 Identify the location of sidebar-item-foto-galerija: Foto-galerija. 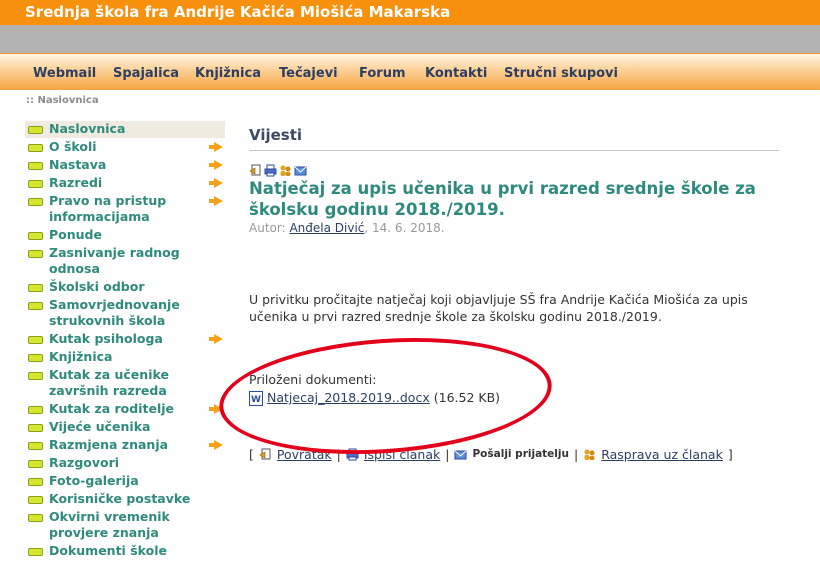
(125, 482).